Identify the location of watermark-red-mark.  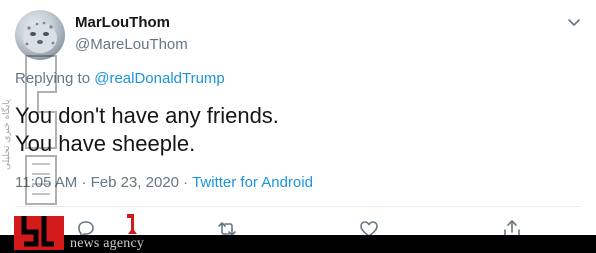
(131, 224).